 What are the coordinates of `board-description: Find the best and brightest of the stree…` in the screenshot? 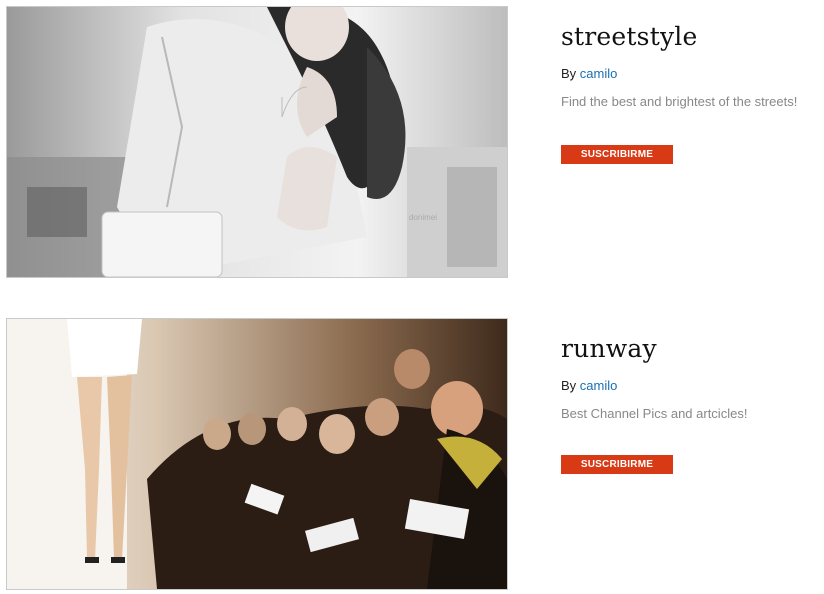 It's located at (679, 101).